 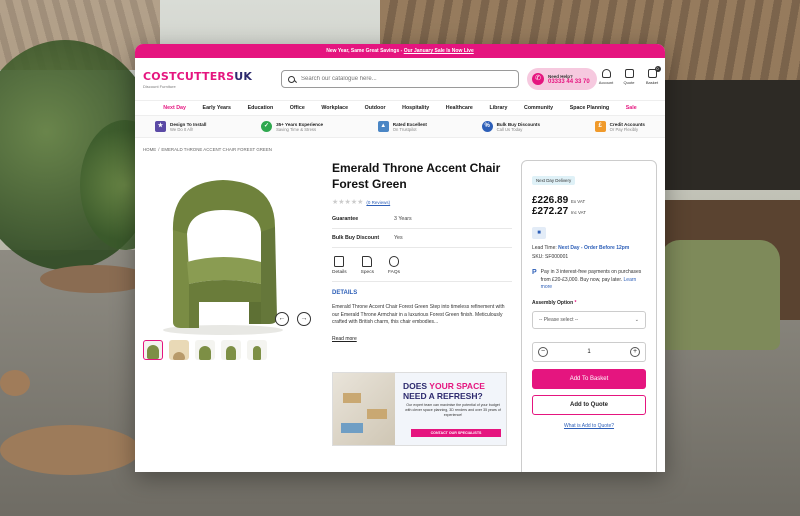 I want to click on site-logo: COSTCUTTERSUK Discount Furniture, so click(x=197, y=79).